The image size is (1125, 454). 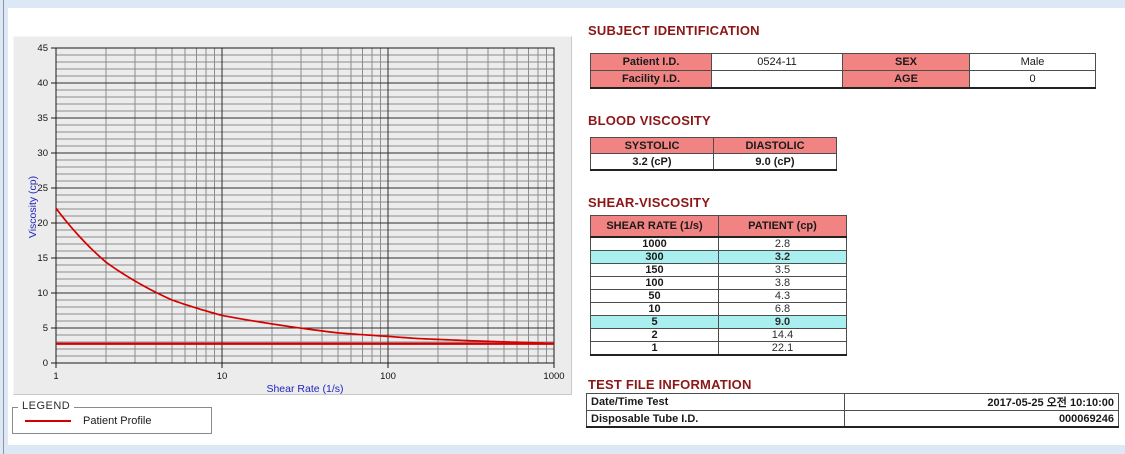 I want to click on svg-text: 100, so click(x=388, y=376).